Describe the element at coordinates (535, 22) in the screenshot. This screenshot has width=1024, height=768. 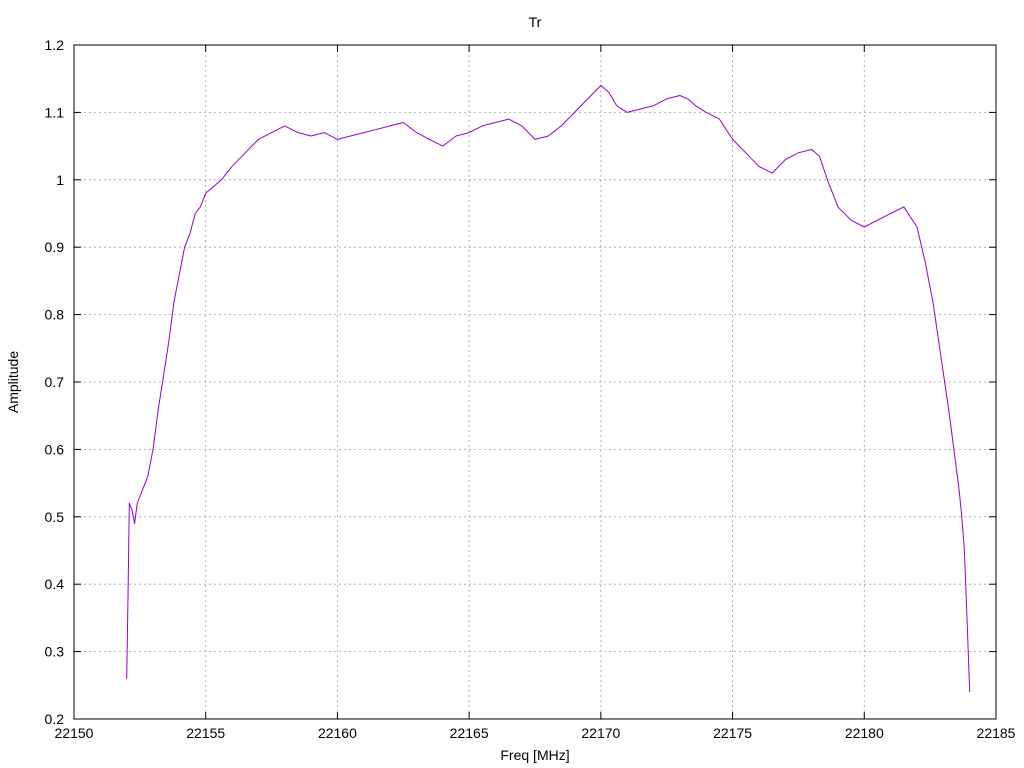
I see `chart-title: Tr` at that location.